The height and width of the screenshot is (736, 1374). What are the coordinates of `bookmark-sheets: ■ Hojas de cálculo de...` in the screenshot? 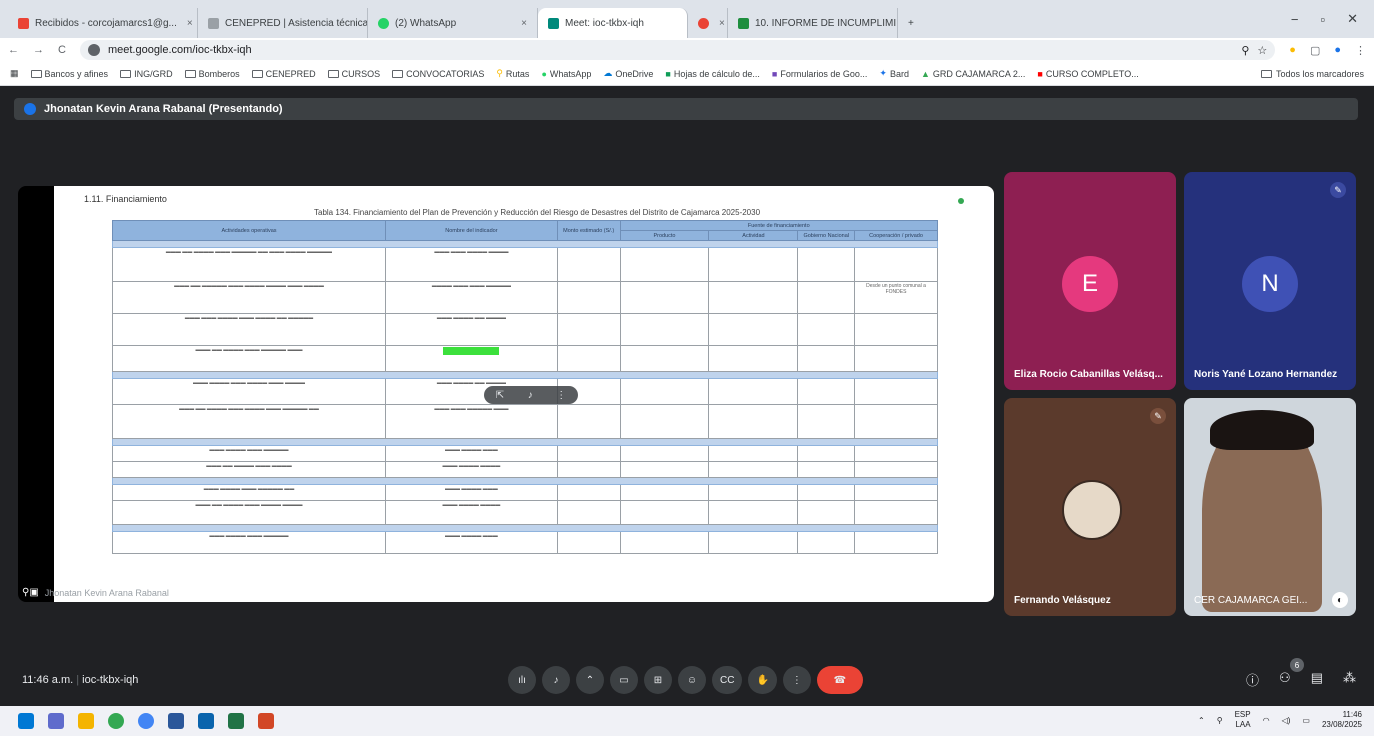 It's located at (712, 74).